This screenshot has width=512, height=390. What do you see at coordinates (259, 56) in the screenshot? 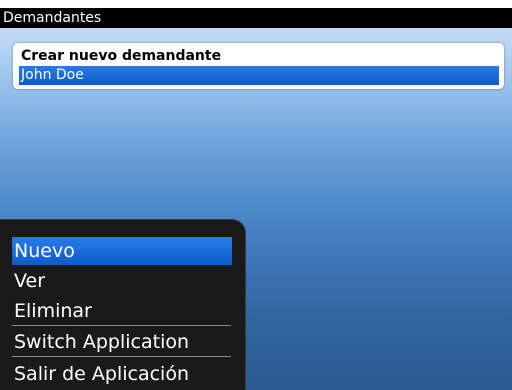
I see `create-new-claimant-item: Crear nuevo demandante` at bounding box center [259, 56].